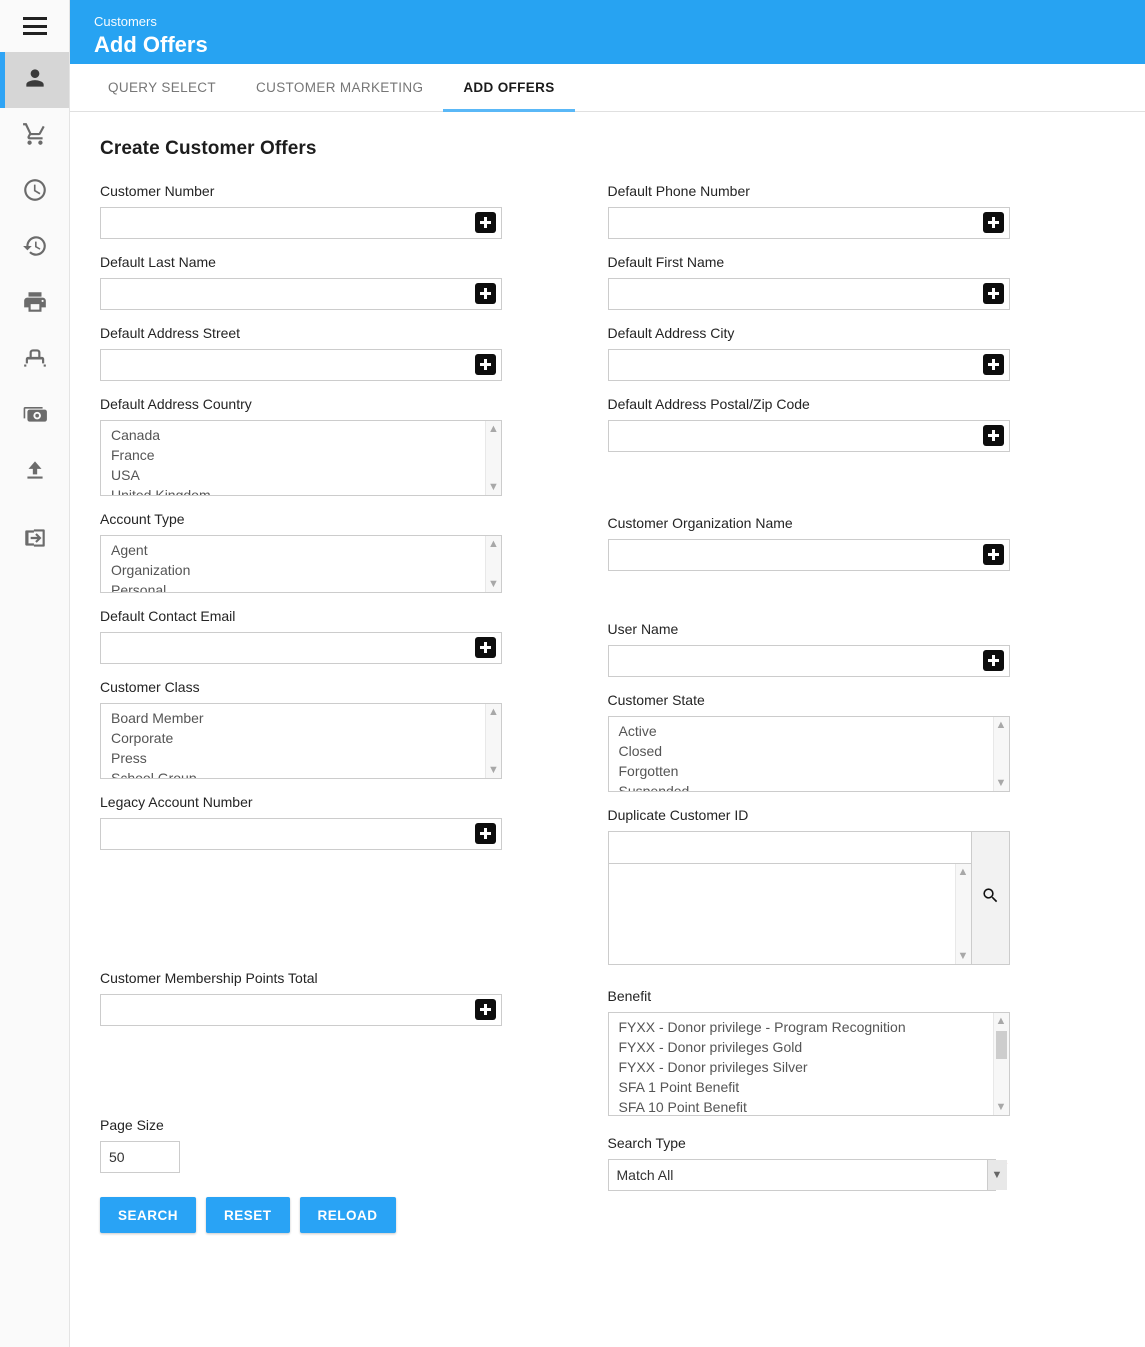 This screenshot has width=1145, height=1347. Describe the element at coordinates (808, 365) in the screenshot. I see `default-address-city-input` at that location.